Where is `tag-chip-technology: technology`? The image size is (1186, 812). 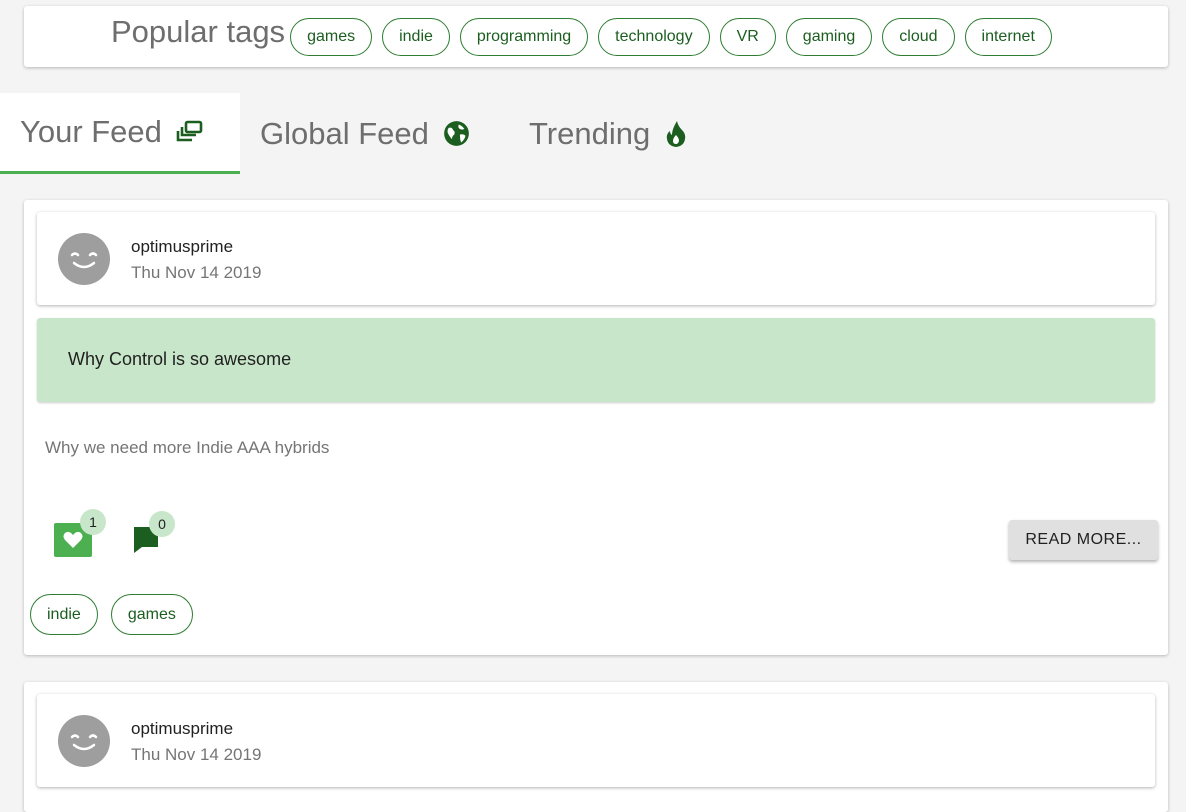
tag-chip-technology: technology is located at coordinates (654, 36).